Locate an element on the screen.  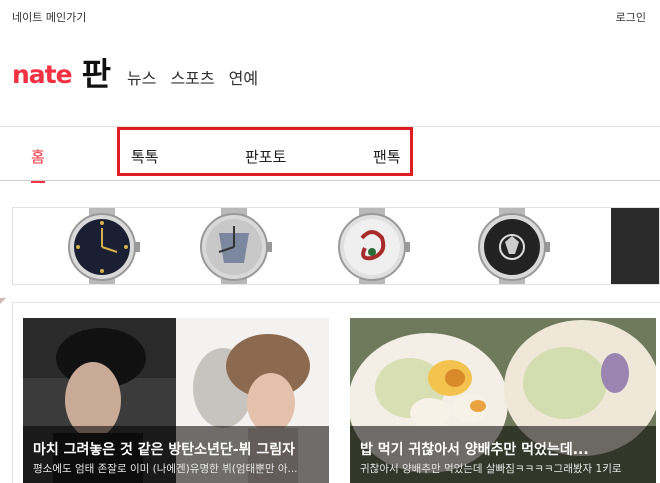
nav-sports: 스포츠 is located at coordinates (192, 77).